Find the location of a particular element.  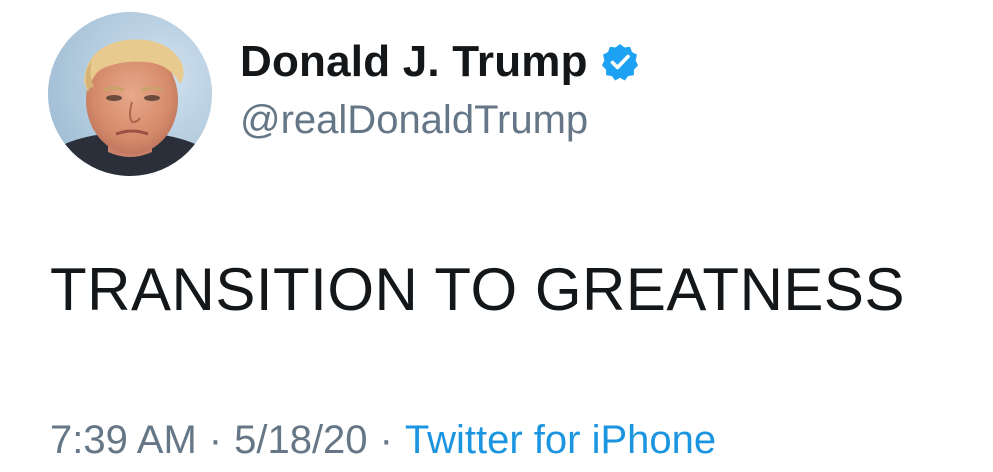

avatar is located at coordinates (130, 94).